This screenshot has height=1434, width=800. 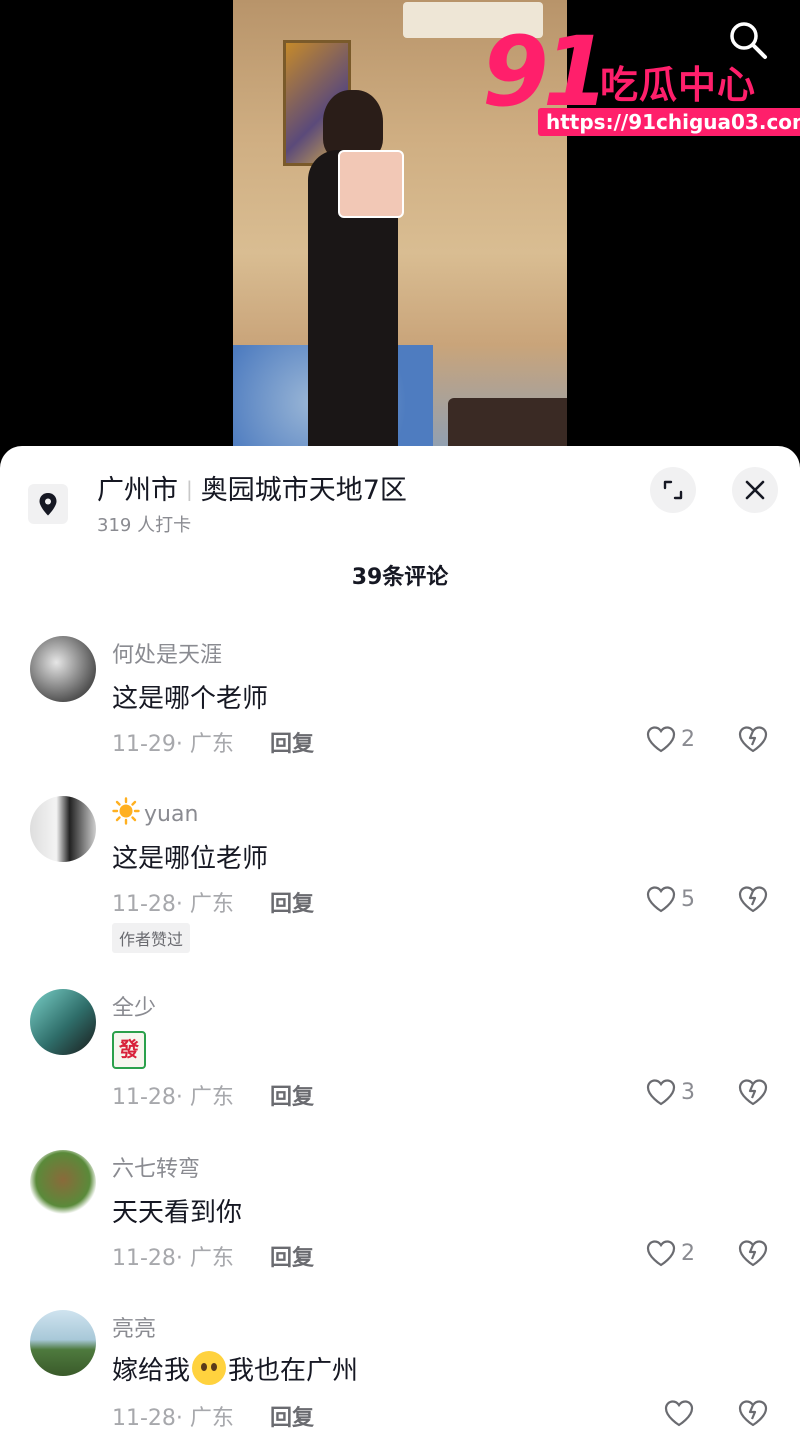 What do you see at coordinates (190, 699) in the screenshot?
I see `comment-text: 这是哪个老师` at bounding box center [190, 699].